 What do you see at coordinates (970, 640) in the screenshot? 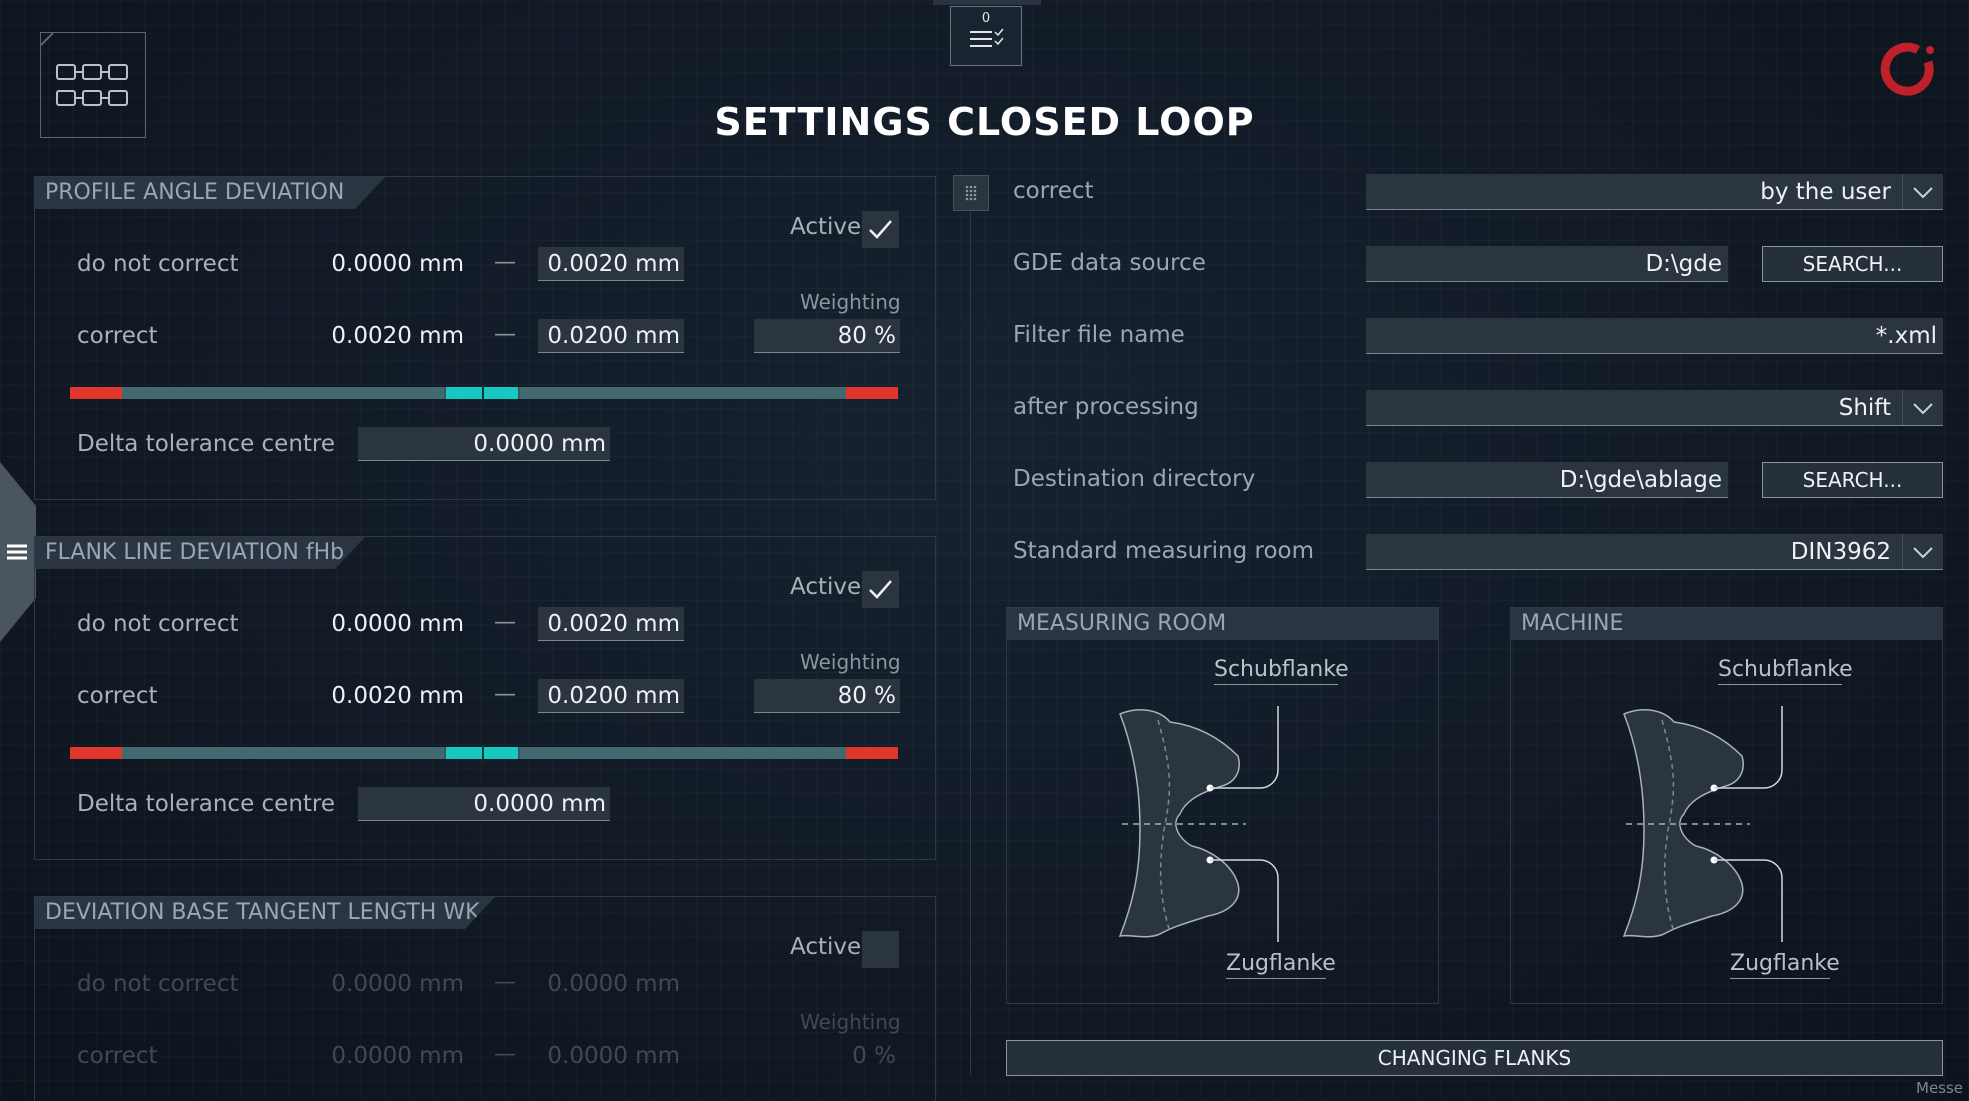
I see `column-divider` at bounding box center [970, 640].